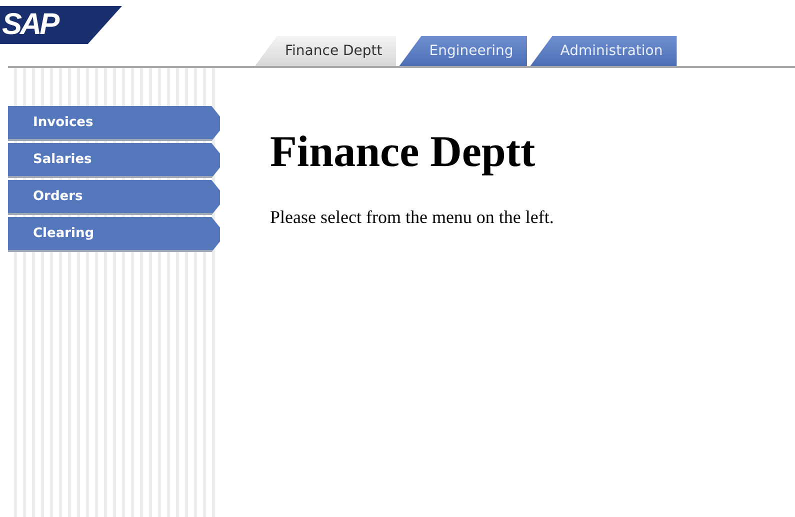  What do you see at coordinates (403, 151) in the screenshot?
I see `page-heading: Finance Deptt` at bounding box center [403, 151].